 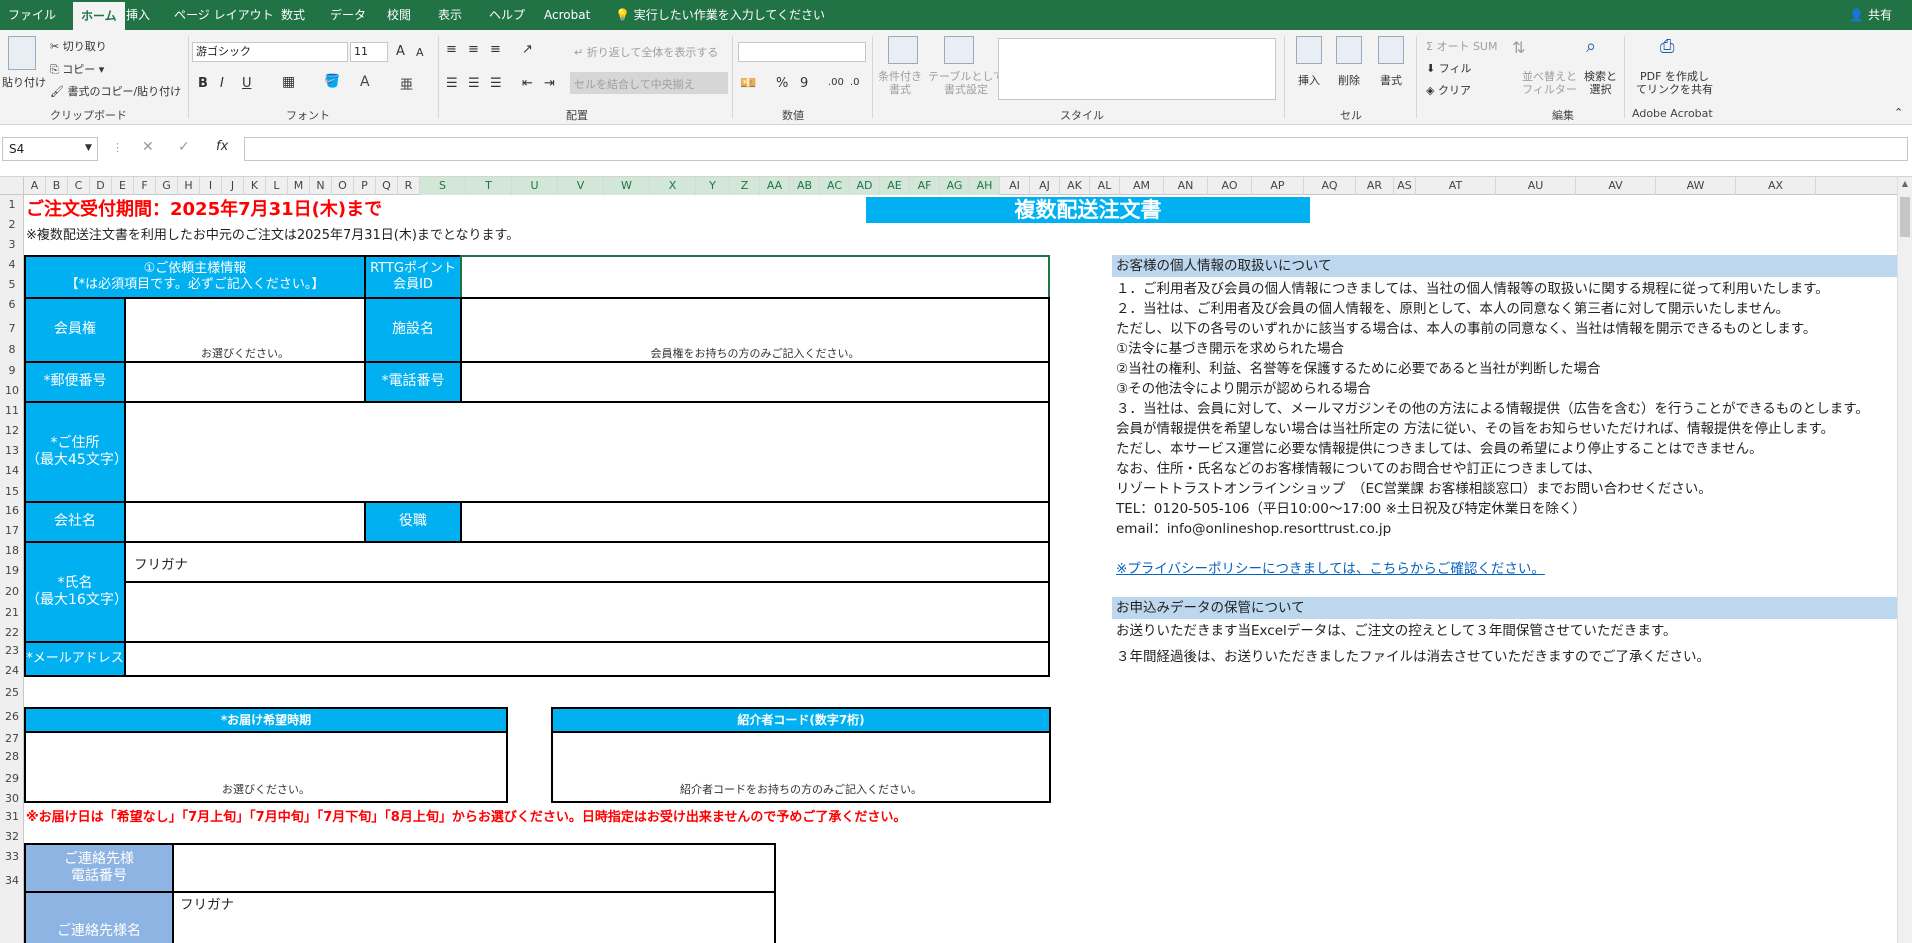 I want to click on orientation-icon: ↗, so click(x=527, y=49).